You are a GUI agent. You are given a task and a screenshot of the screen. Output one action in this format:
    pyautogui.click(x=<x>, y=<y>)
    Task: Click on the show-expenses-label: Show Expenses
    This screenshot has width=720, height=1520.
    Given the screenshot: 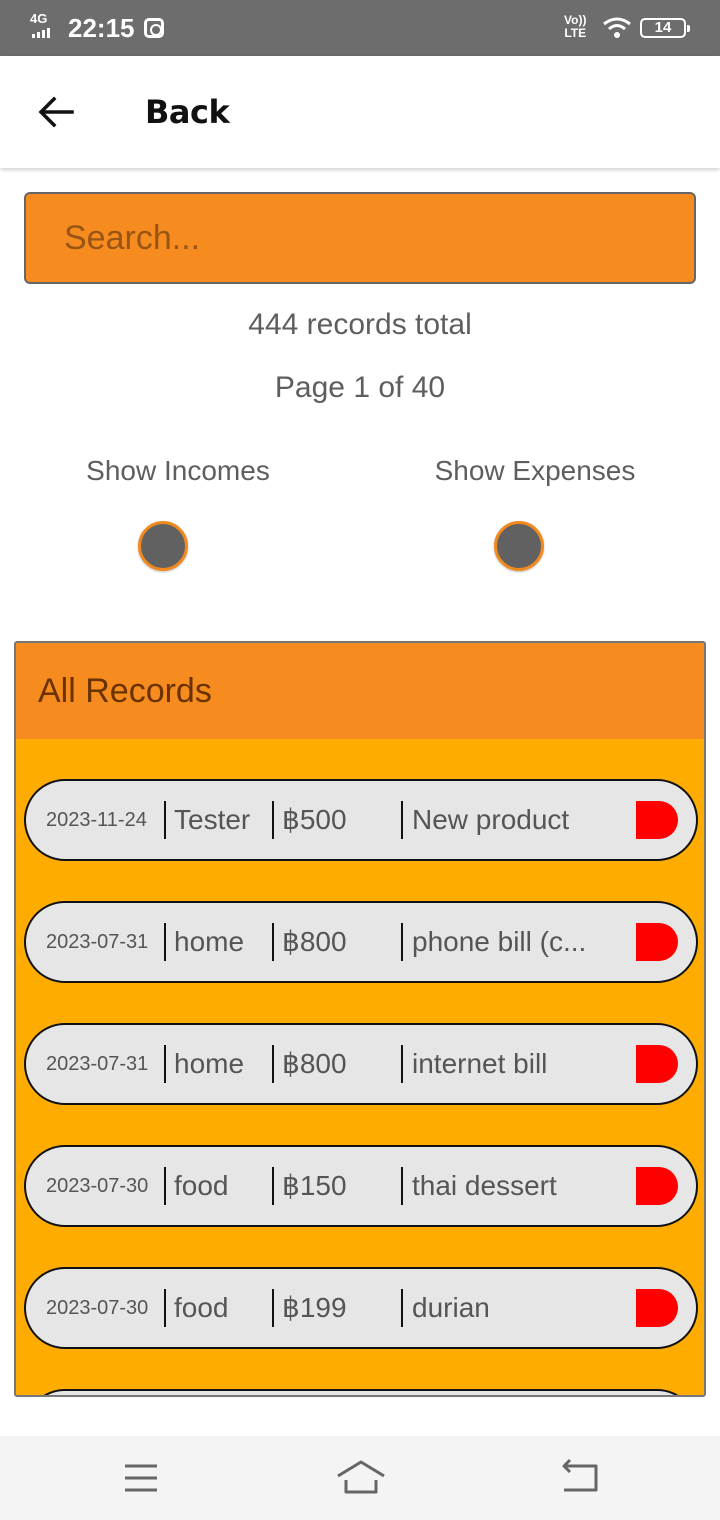 What is the action you would take?
    pyautogui.click(x=535, y=470)
    